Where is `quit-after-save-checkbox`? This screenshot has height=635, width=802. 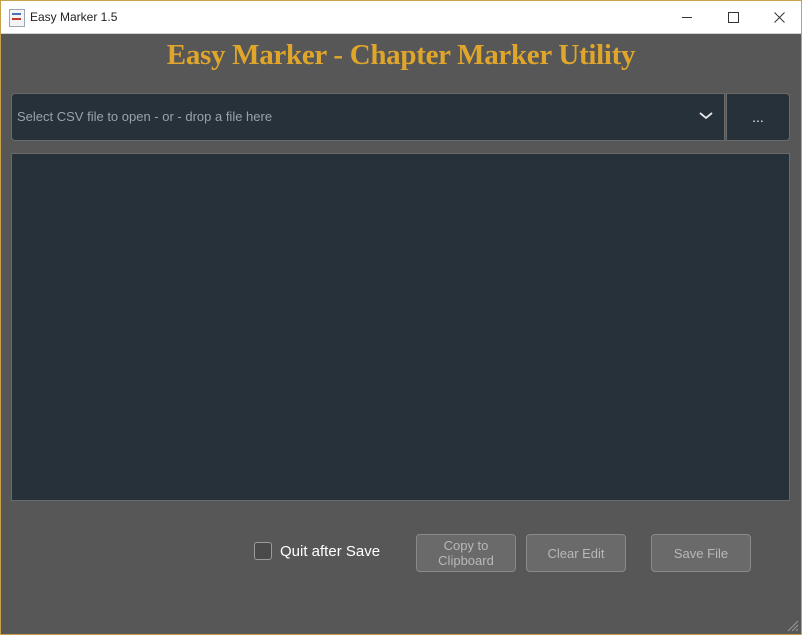 quit-after-save-checkbox is located at coordinates (263, 551).